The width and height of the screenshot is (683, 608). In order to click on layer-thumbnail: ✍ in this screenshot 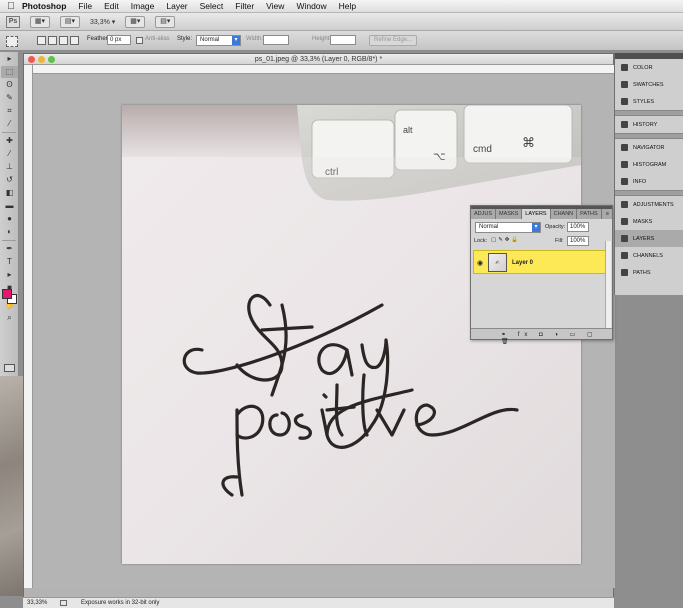, I will do `click(497, 262)`.